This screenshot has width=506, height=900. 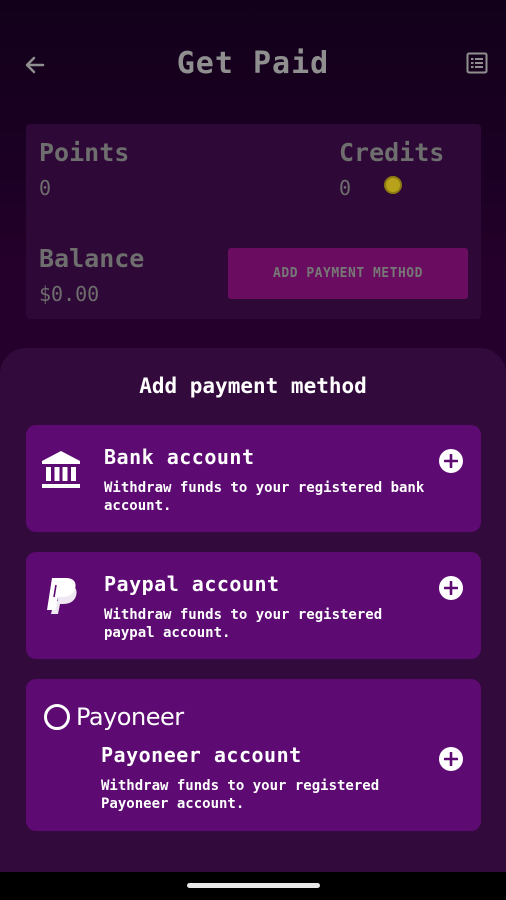 What do you see at coordinates (345, 188) in the screenshot?
I see `credits-value: 0` at bounding box center [345, 188].